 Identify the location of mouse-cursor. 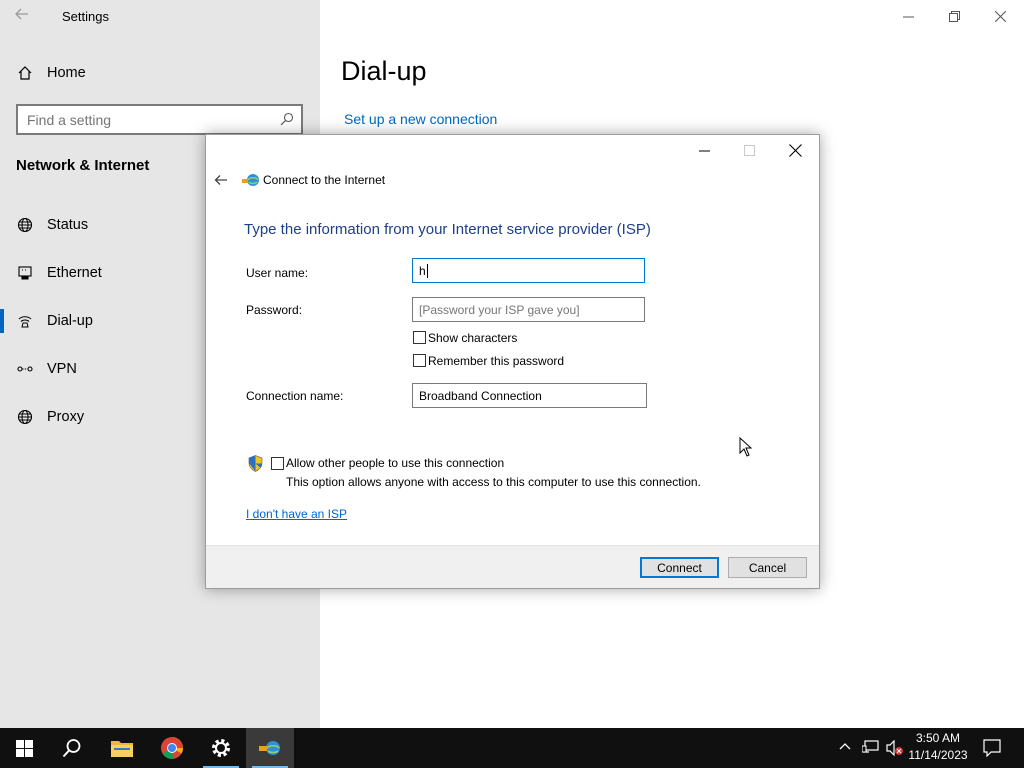
(746, 449).